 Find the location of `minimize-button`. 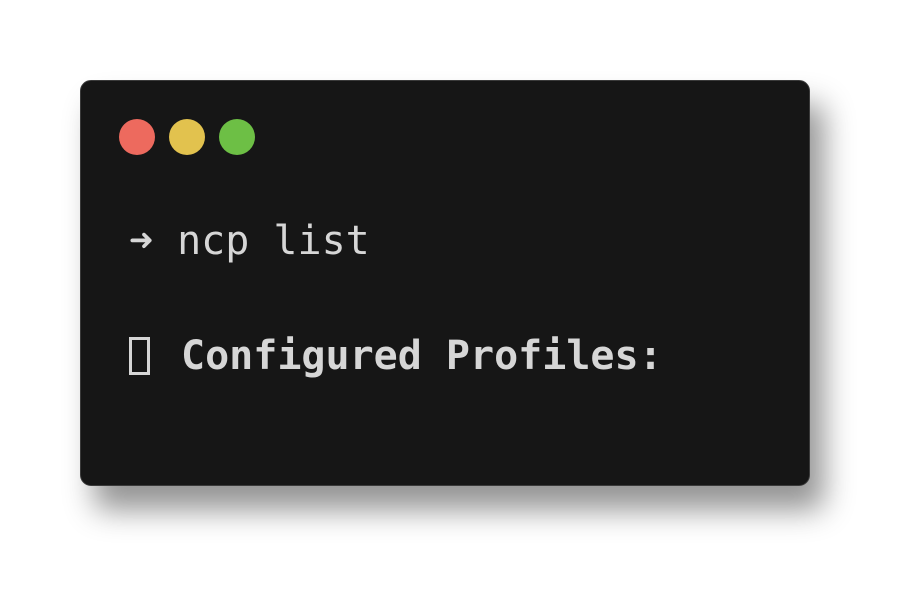

minimize-button is located at coordinates (187, 137).